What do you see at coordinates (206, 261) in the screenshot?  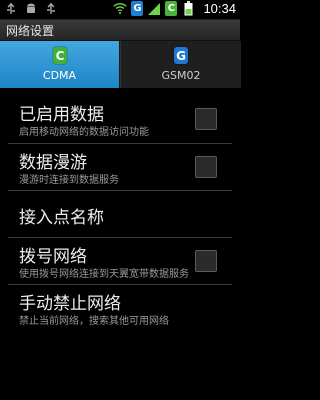 I see `dialup-checkbox` at bounding box center [206, 261].